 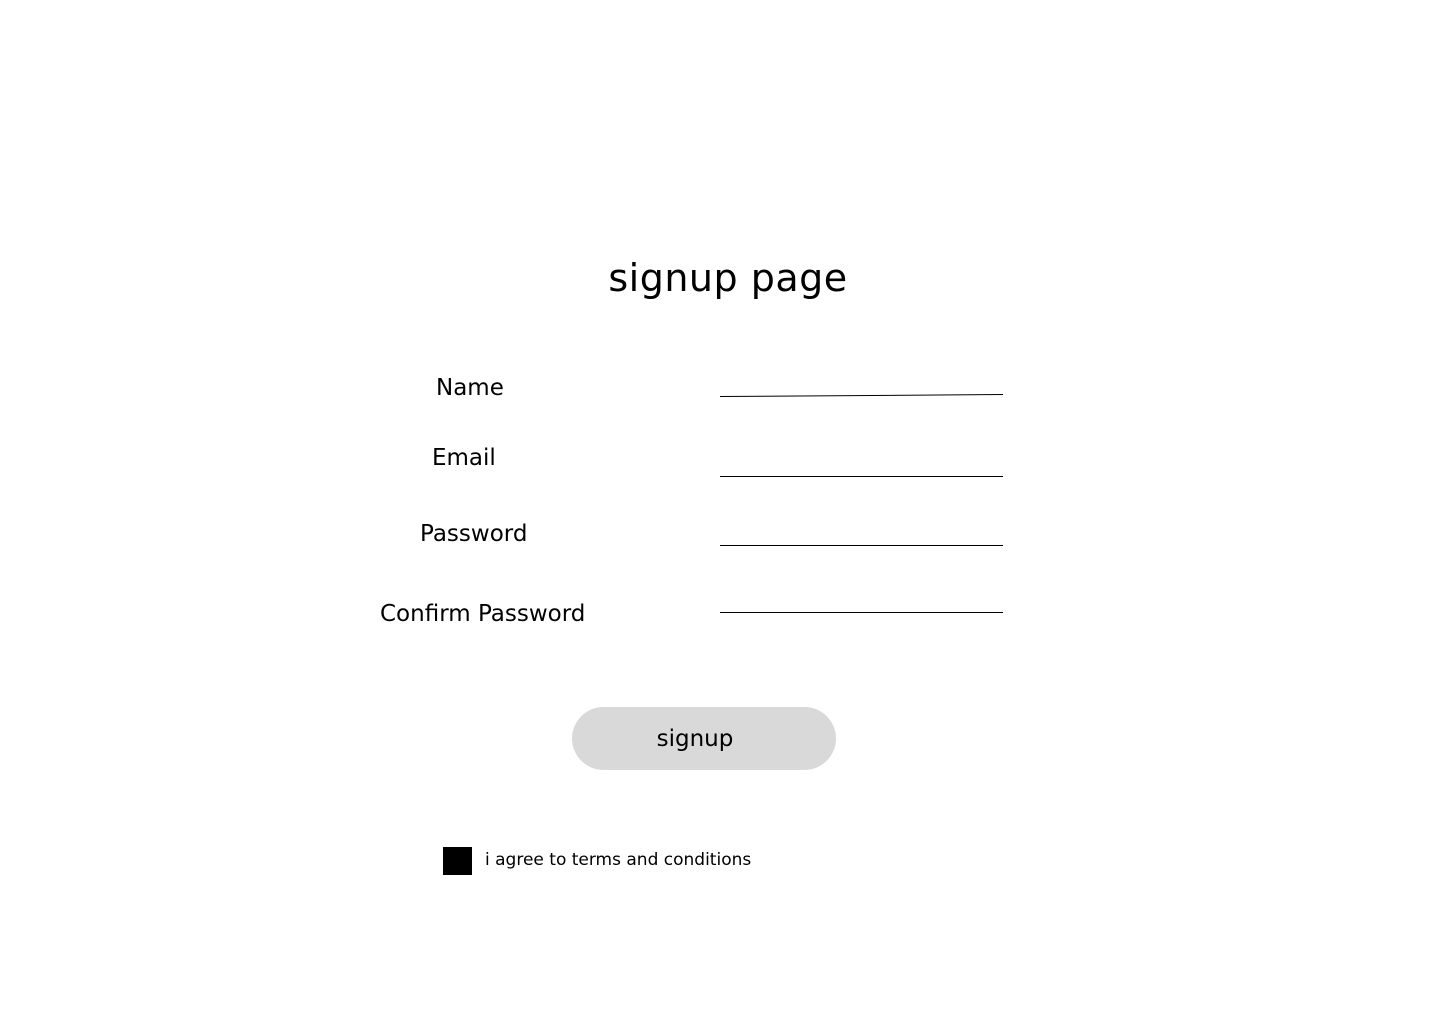 I want to click on email-label: Email, so click(x=464, y=458).